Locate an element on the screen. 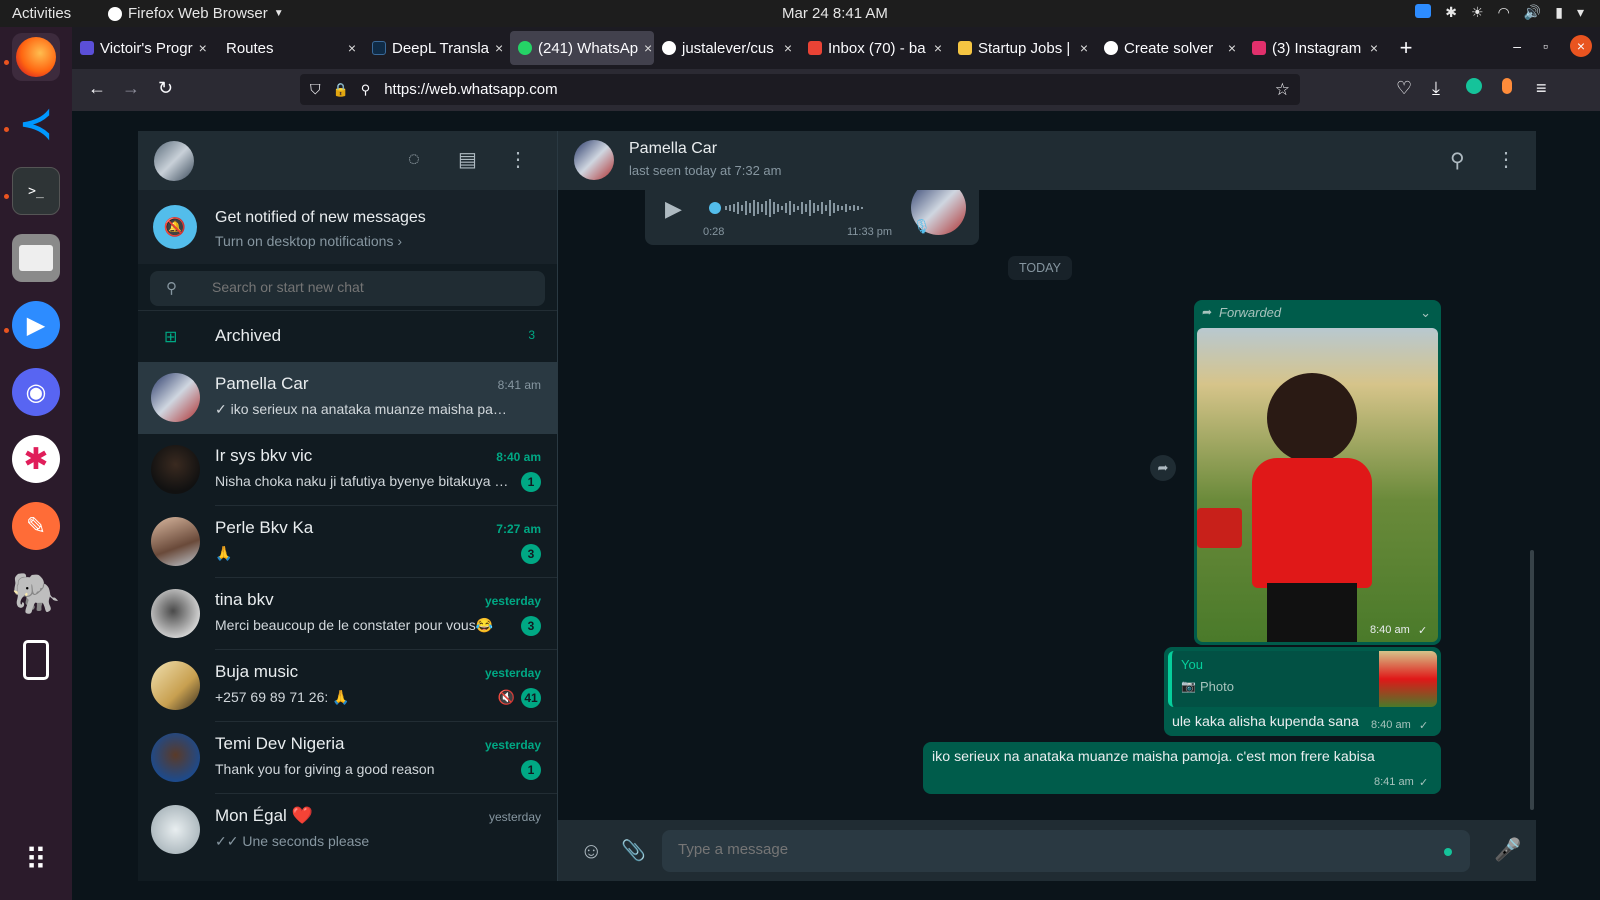 The width and height of the screenshot is (1600, 900). photo-image is located at coordinates (1317, 485).